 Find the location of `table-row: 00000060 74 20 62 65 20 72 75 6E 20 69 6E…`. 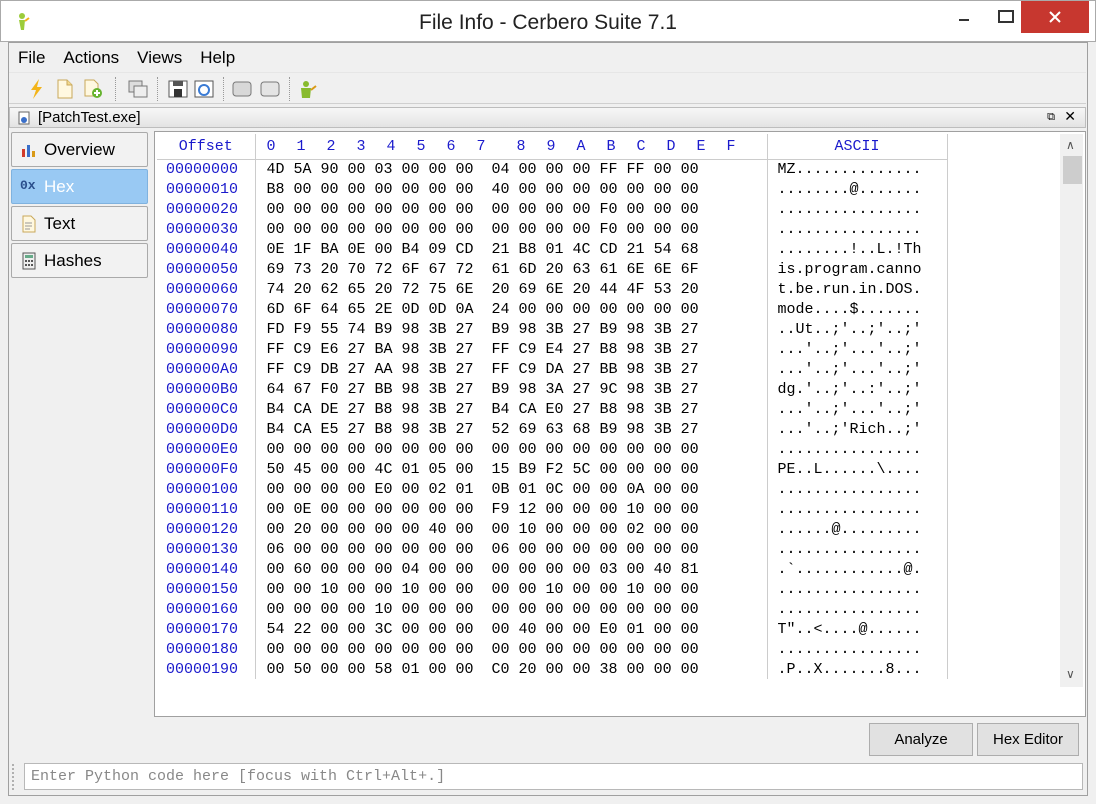

table-row: 00000060 74 20 62 65 20 72 75 6E 20 69 6E… is located at coordinates (552, 289).